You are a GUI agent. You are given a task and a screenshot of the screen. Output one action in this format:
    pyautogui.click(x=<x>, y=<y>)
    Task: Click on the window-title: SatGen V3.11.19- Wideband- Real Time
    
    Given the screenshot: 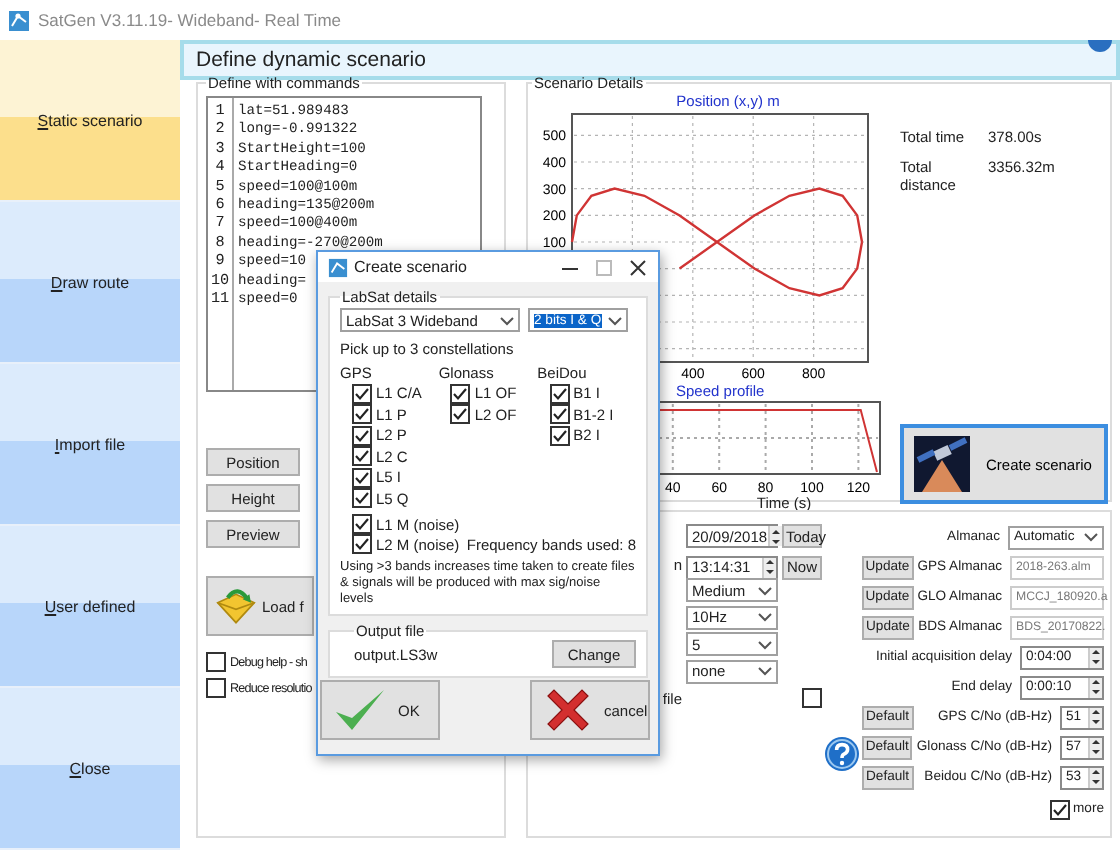 What is the action you would take?
    pyautogui.click(x=190, y=20)
    